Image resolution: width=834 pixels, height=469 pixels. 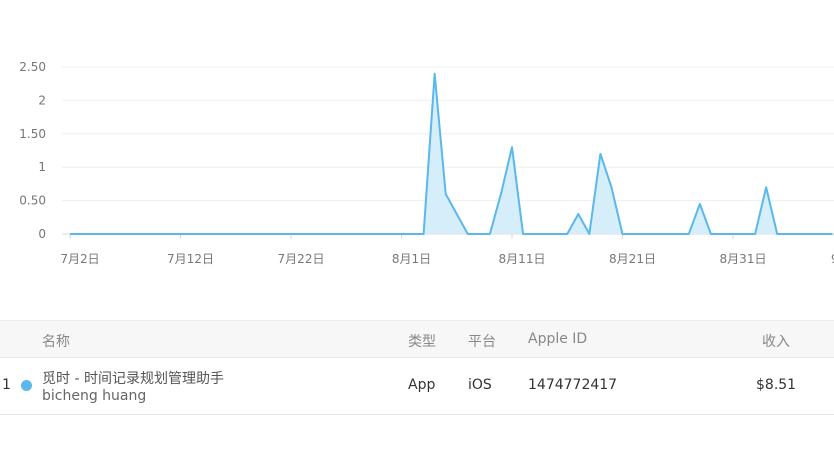 I want to click on app-revenue: $8.51, so click(x=776, y=385).